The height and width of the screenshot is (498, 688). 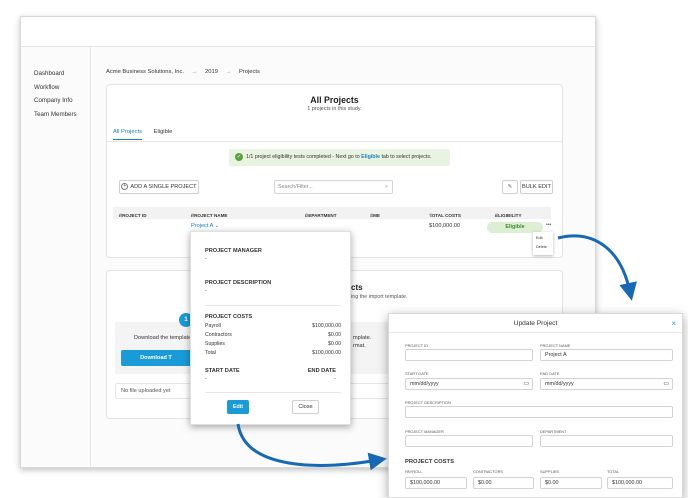 I want to click on search-icon: ⌕, so click(x=386, y=187).